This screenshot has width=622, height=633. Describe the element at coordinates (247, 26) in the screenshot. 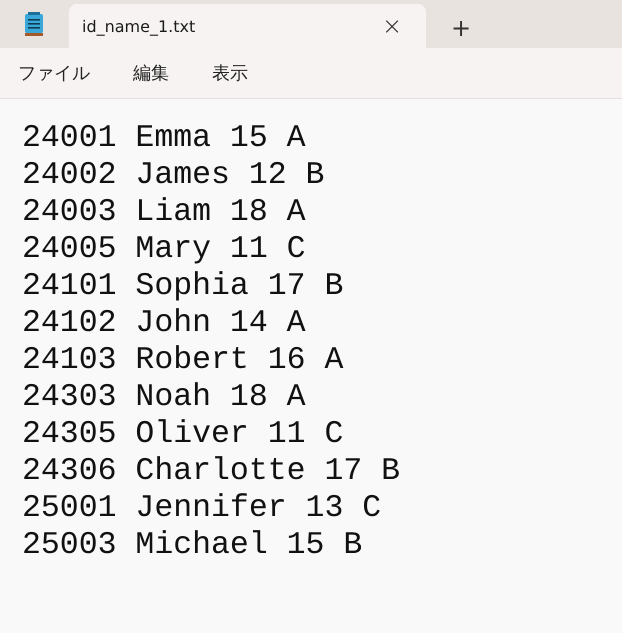

I see `file-tab: id_name_1.txt ×` at that location.